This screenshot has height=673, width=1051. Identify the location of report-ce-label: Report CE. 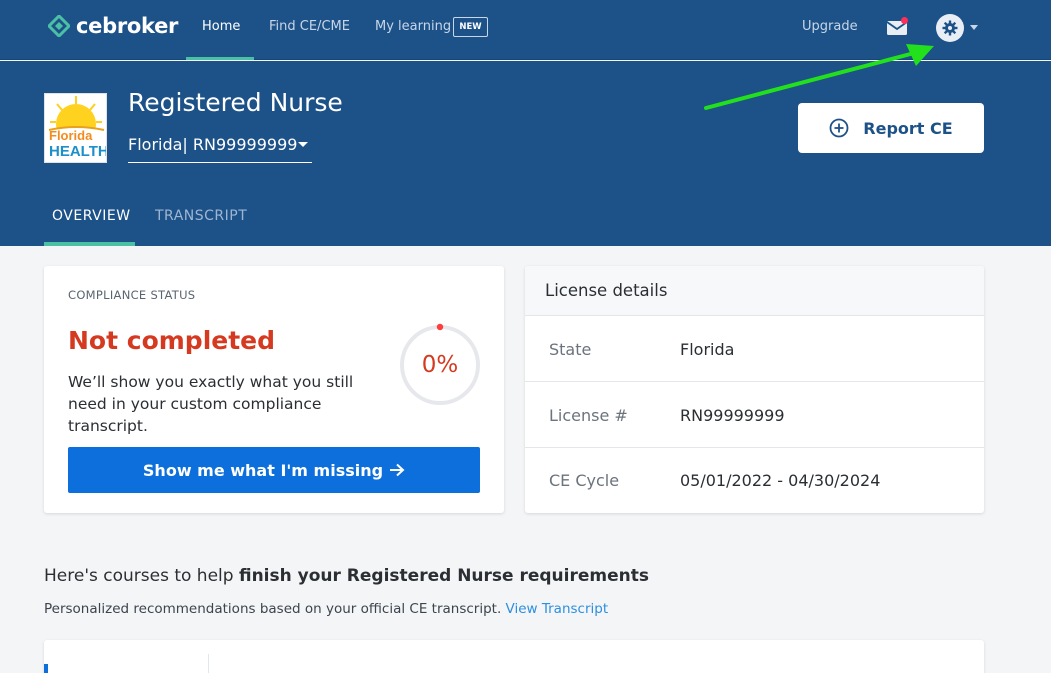
(908, 128).